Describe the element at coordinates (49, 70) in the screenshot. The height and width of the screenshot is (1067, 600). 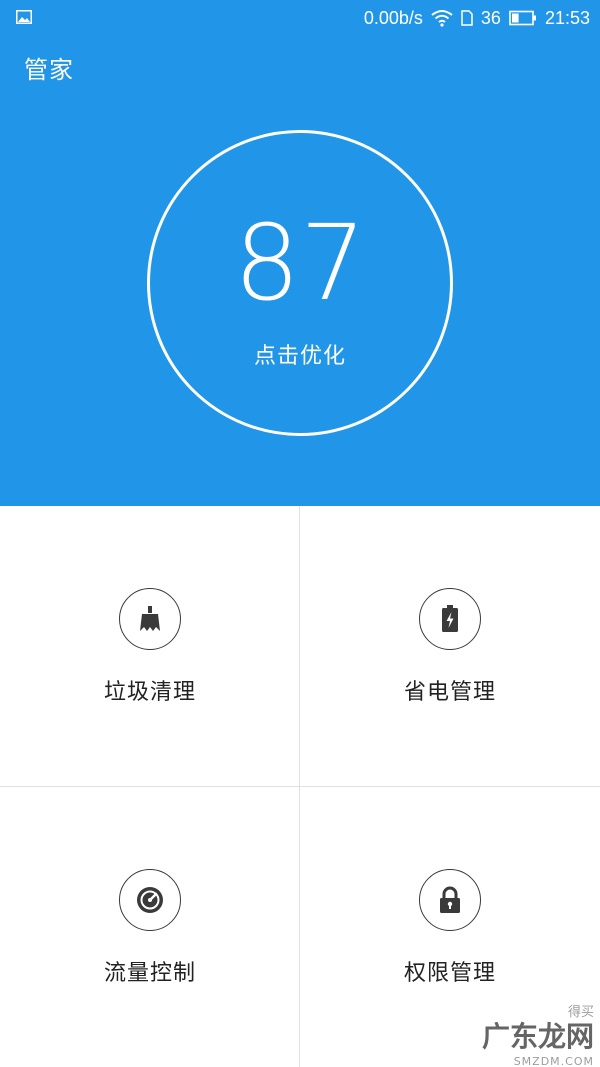
I see `page-title: 管家` at that location.